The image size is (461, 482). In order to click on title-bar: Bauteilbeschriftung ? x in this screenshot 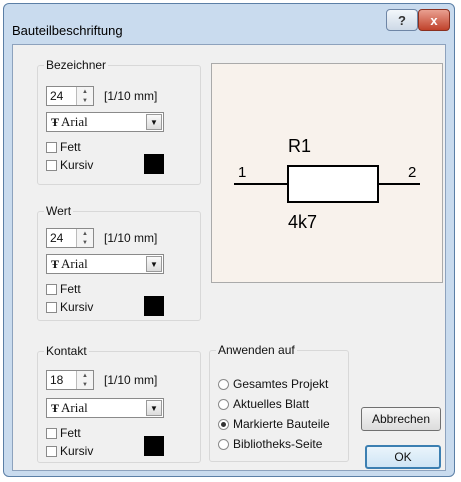, I will do `click(229, 24)`.